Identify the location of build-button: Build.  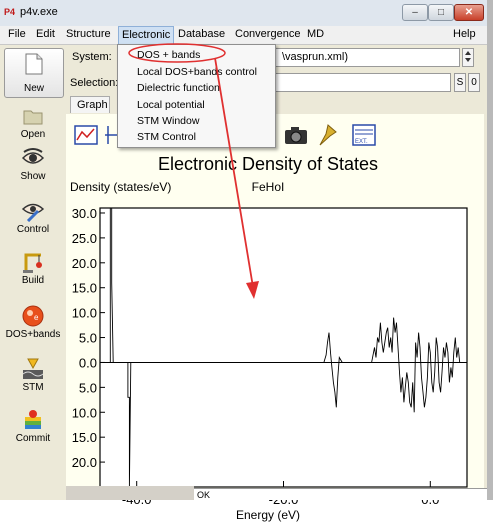
(33, 268).